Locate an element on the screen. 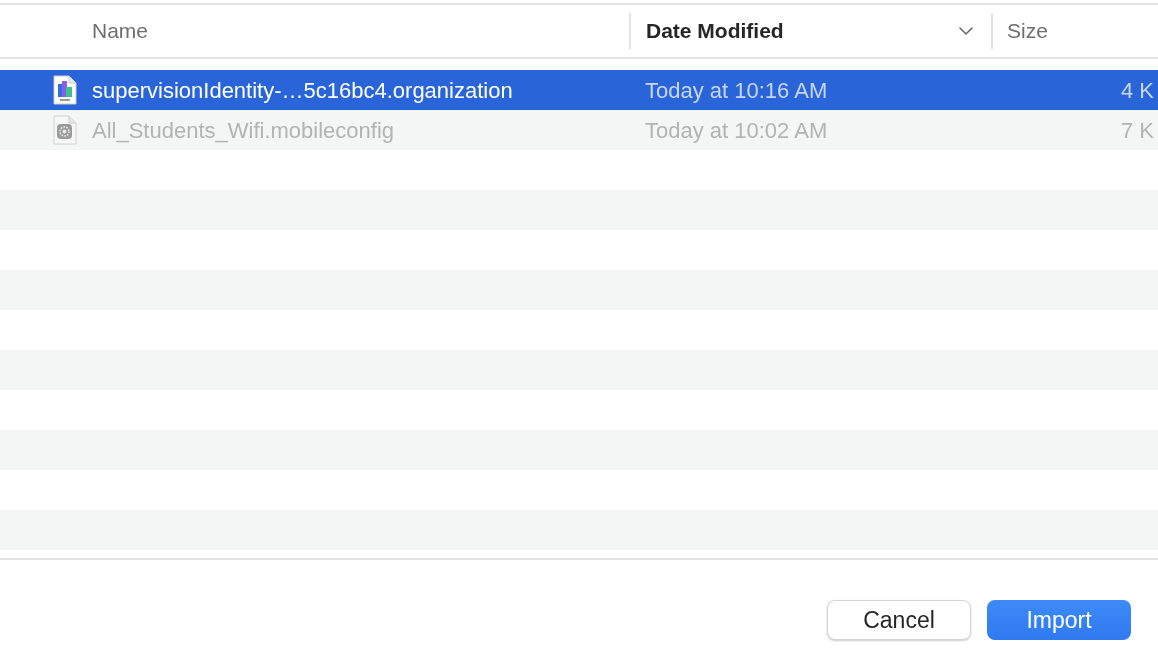 Image resolution: width=1158 pixels, height=660 pixels. file-name: All_Students_Wifi.mobileconfig is located at coordinates (243, 130).